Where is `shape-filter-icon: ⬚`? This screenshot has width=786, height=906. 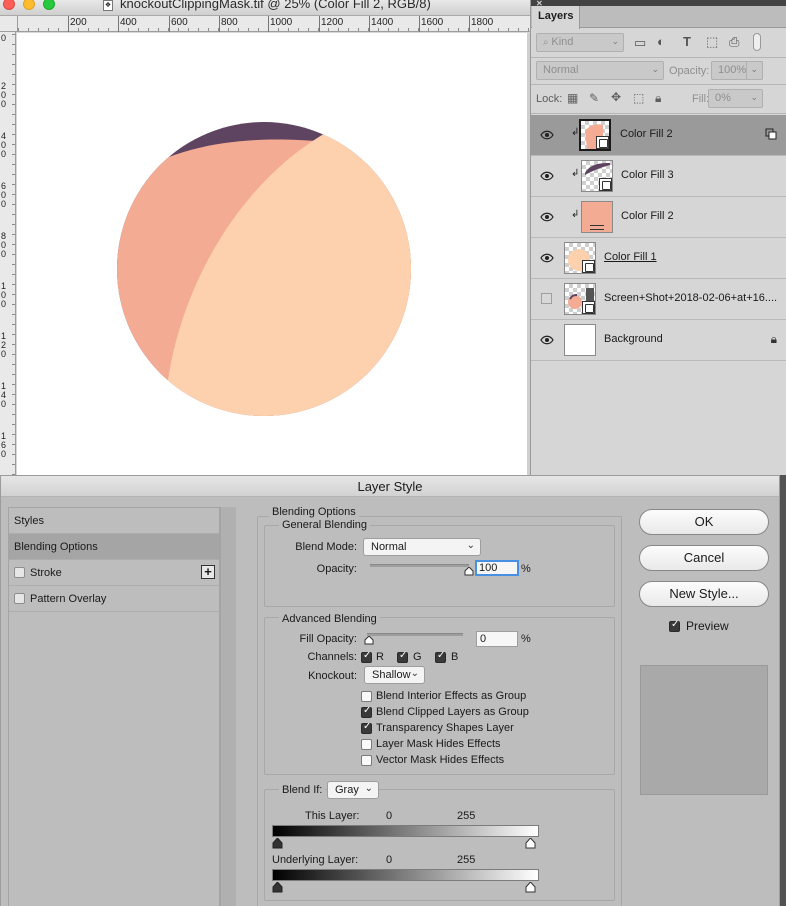
shape-filter-icon: ⬚ is located at coordinates (712, 42).